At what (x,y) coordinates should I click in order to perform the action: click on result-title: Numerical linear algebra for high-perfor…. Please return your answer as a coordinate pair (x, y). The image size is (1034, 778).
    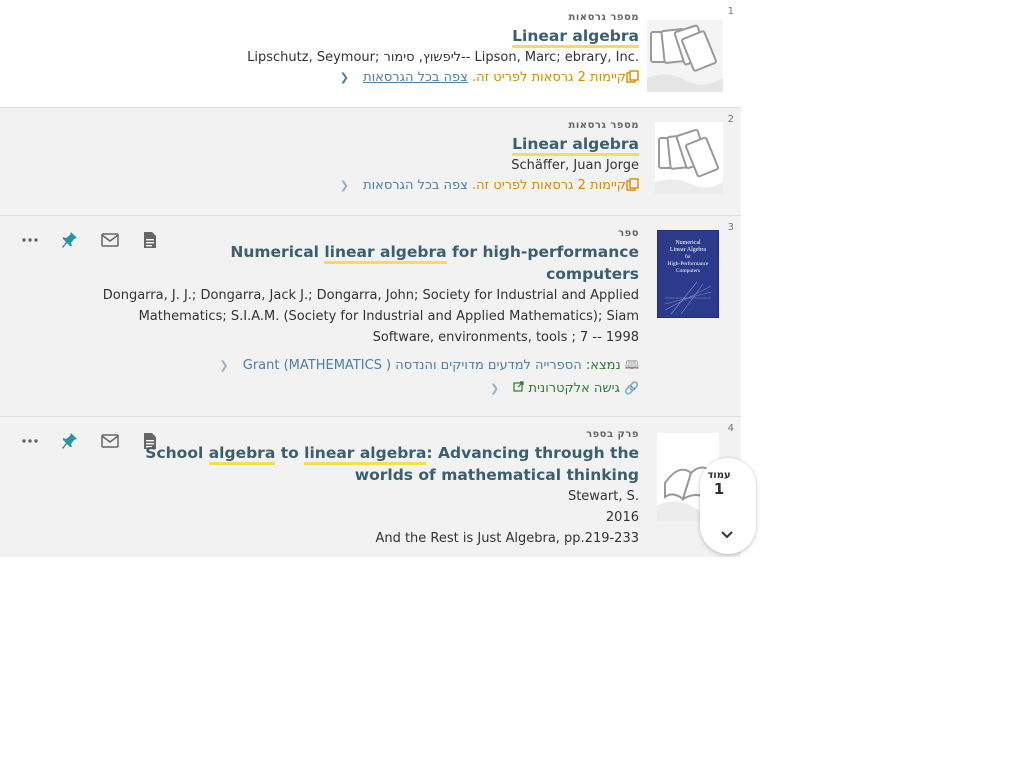
    Looking at the image, I should click on (369, 263).